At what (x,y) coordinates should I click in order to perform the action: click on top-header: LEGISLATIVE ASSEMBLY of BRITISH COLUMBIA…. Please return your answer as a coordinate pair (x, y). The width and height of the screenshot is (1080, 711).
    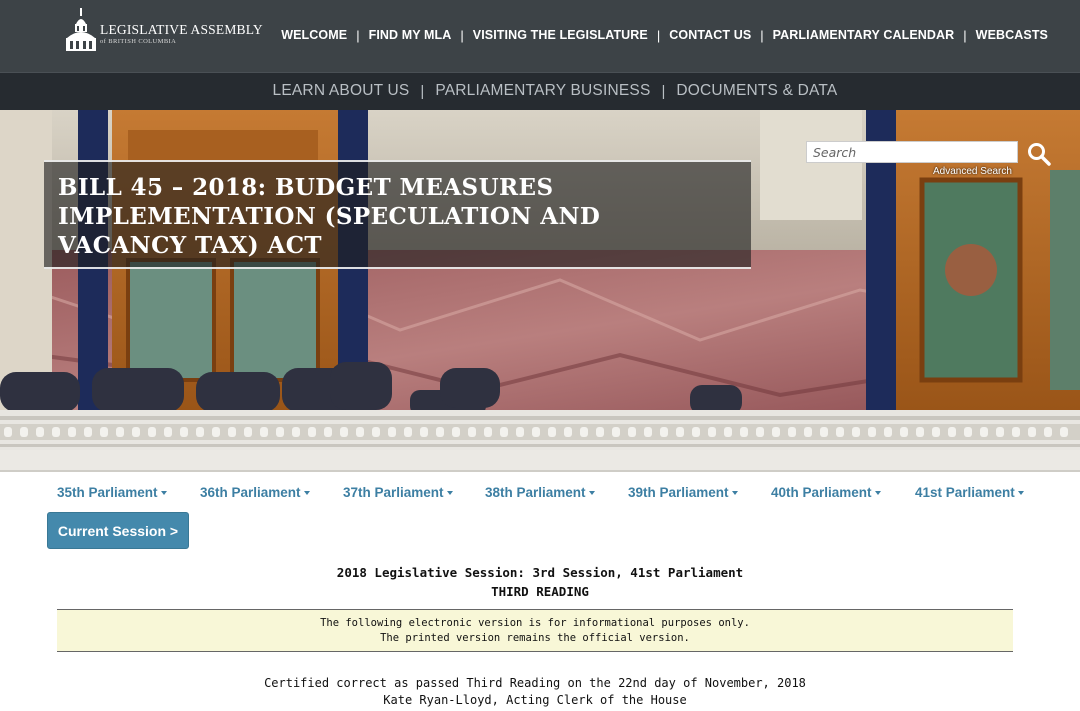
    Looking at the image, I should click on (540, 36).